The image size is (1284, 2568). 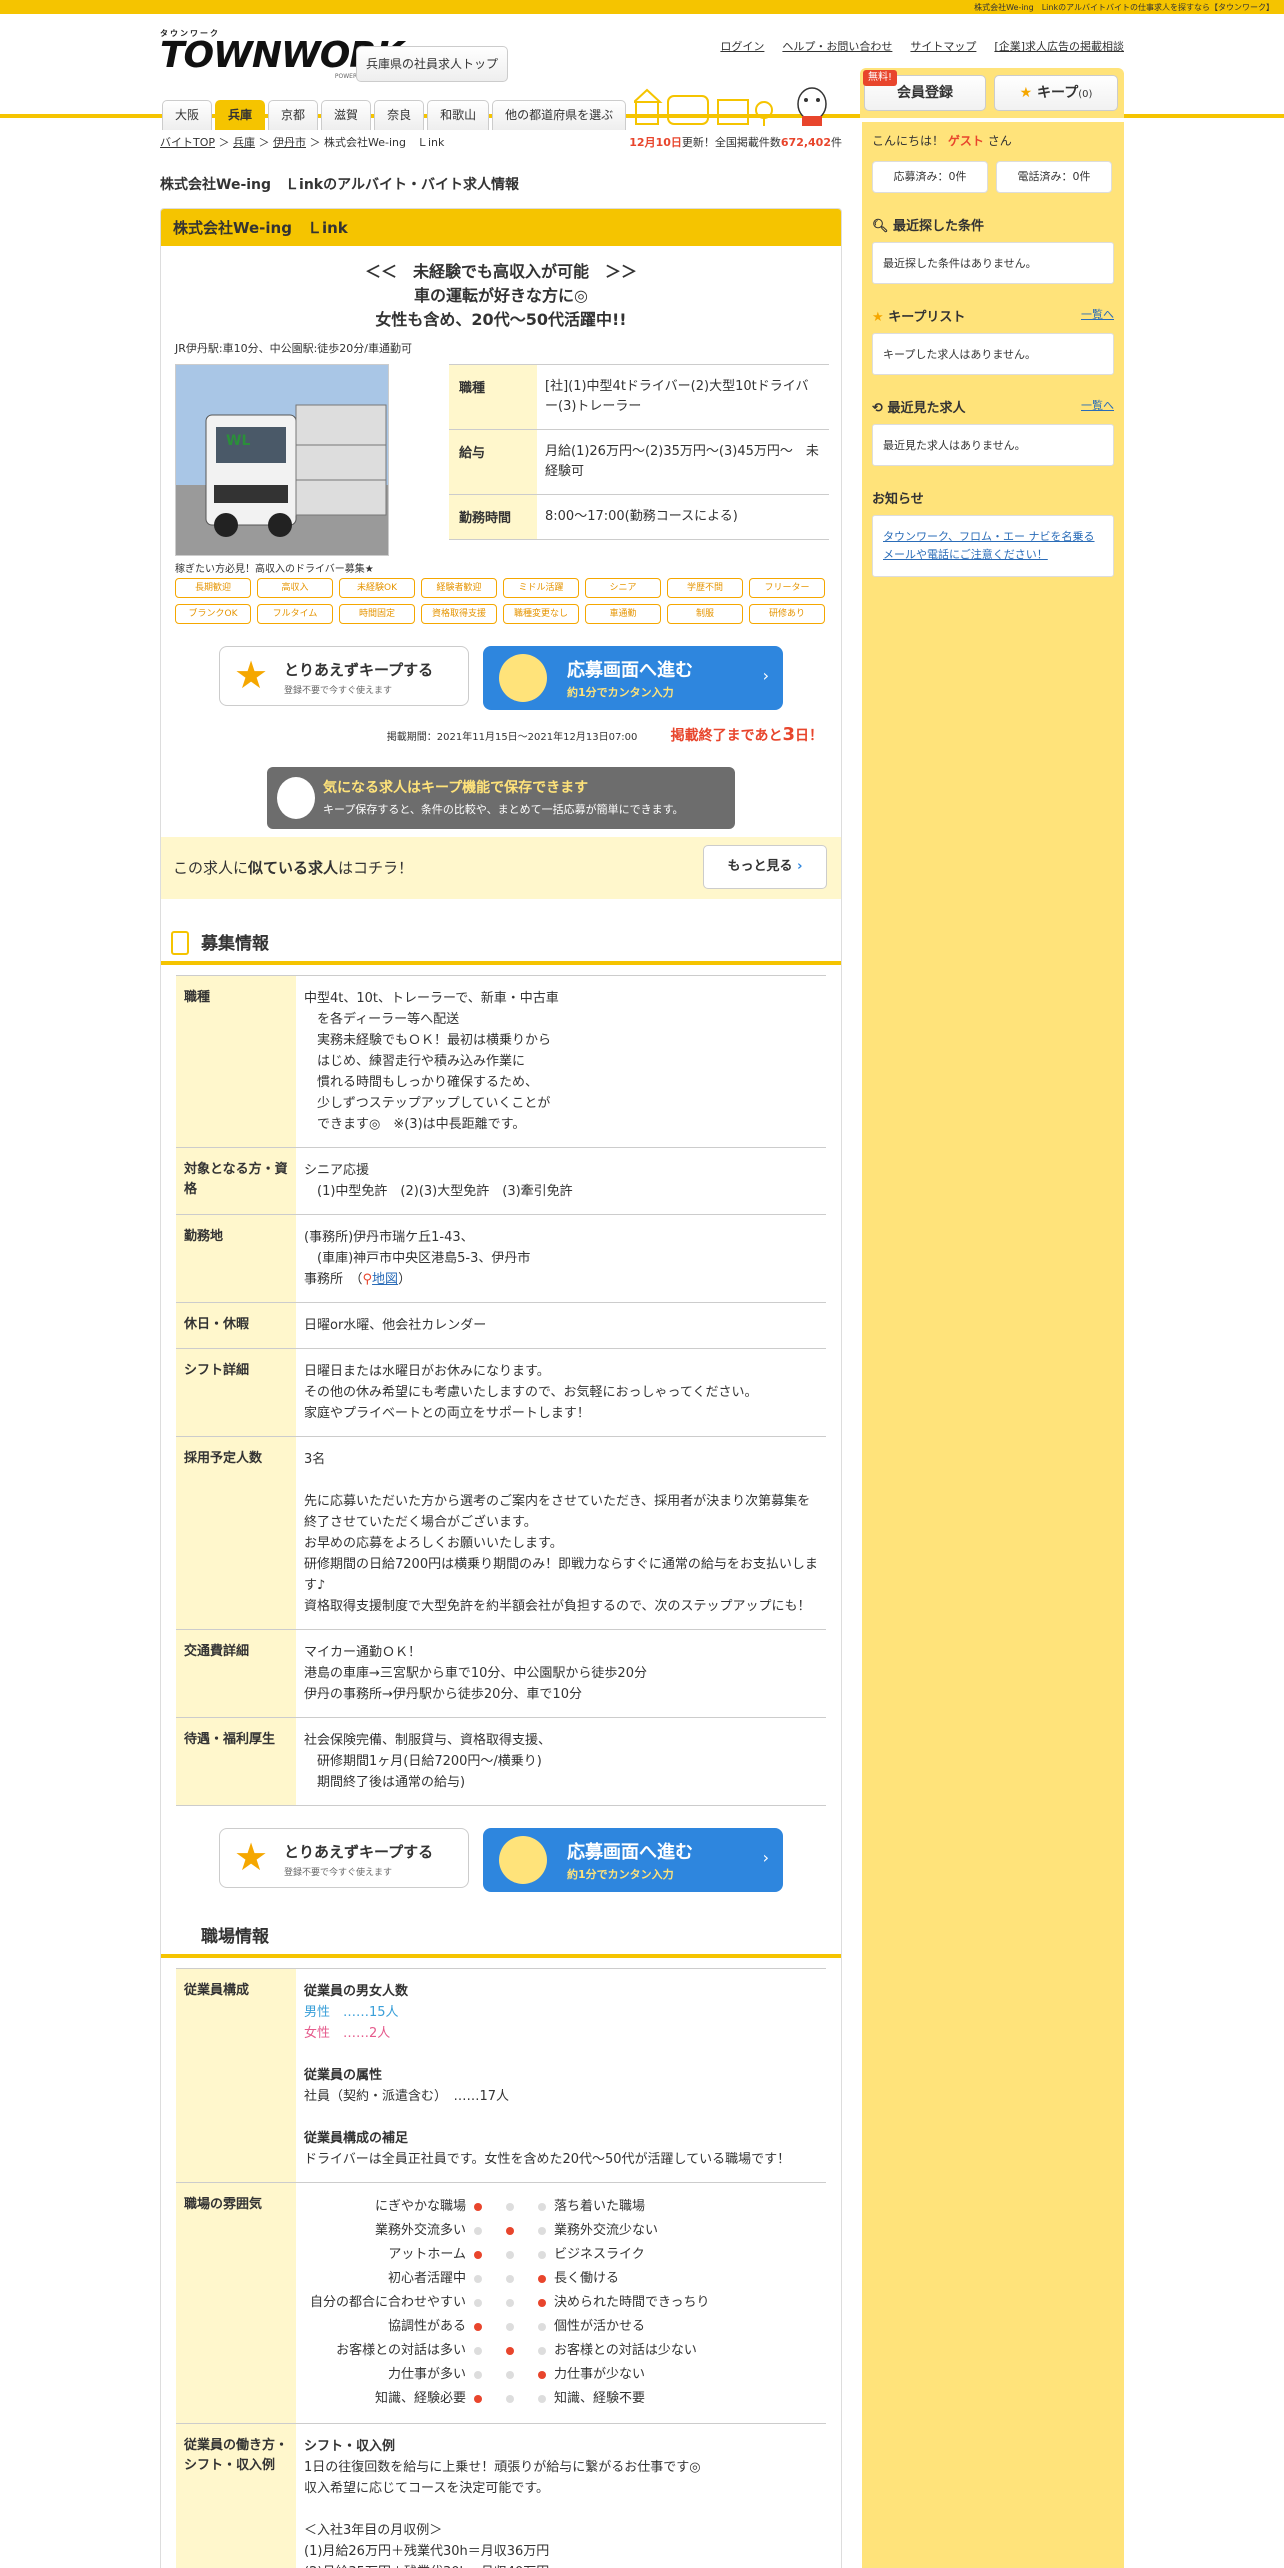 I want to click on access-info: JR伊丹駅:車10分、中公園駅:徒歩20分/車通勤可, so click(x=293, y=348).